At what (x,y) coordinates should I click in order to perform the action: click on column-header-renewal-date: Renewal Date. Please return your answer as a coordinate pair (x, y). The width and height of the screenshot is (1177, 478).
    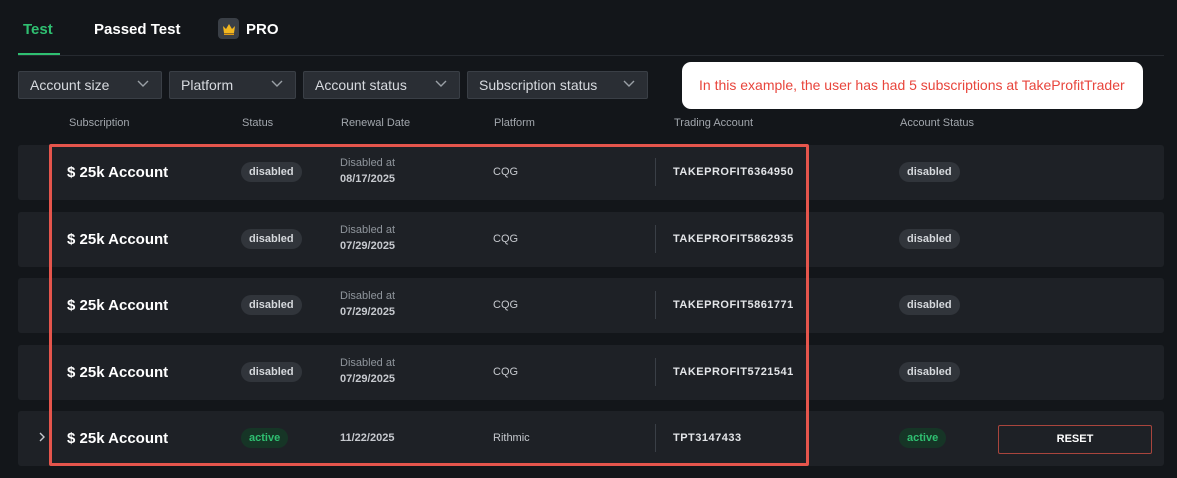
    Looking at the image, I should click on (376, 123).